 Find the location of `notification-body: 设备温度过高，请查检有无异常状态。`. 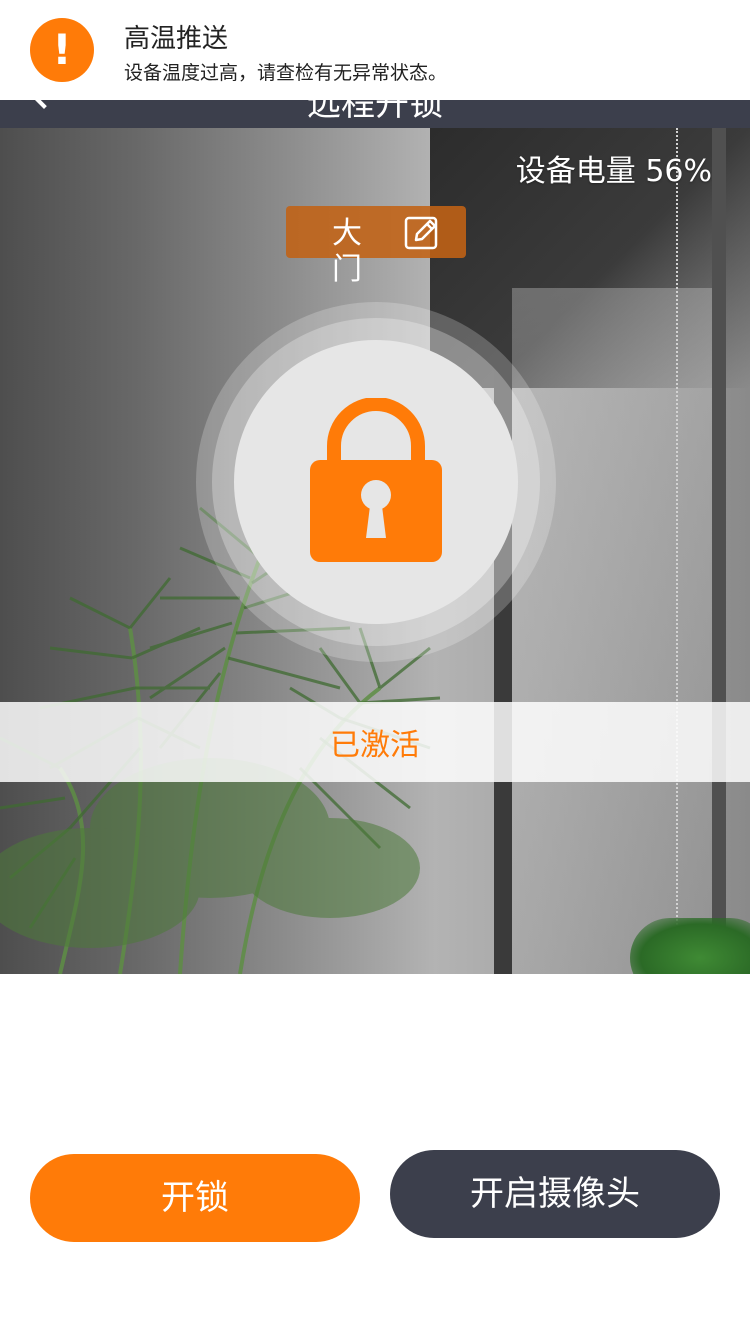

notification-body: 设备温度过高，请查检有无异常状态。 is located at coordinates (286, 73).